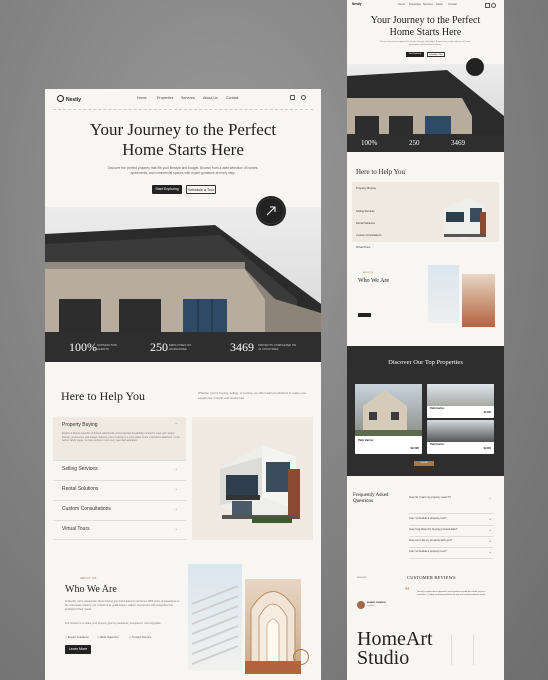 This screenshot has width=548, height=680. Describe the element at coordinates (303, 97) in the screenshot. I see `search-icon` at that location.